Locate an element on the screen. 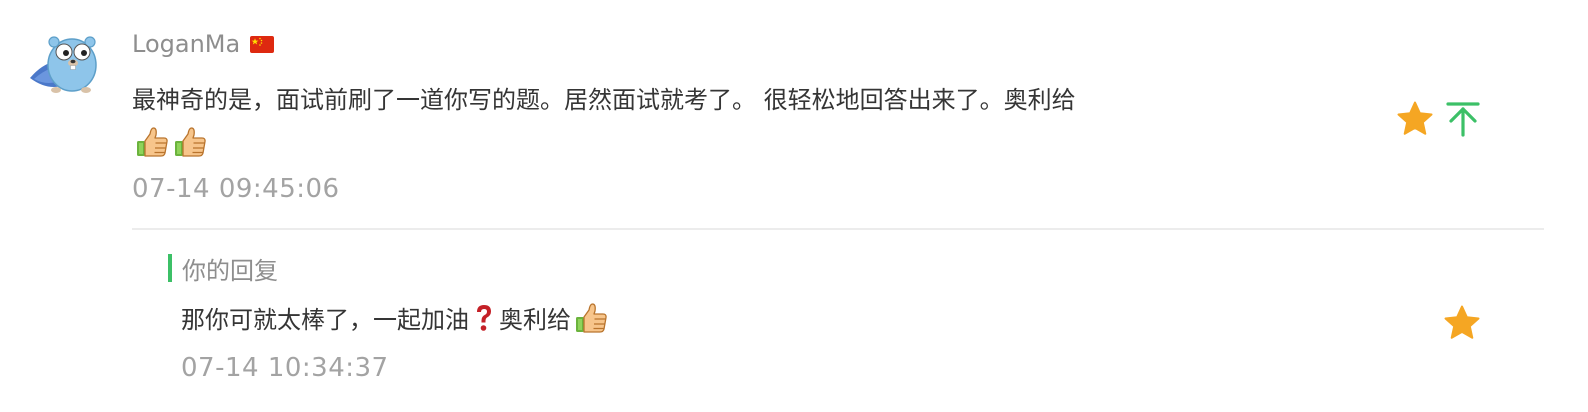  divider is located at coordinates (838, 229).